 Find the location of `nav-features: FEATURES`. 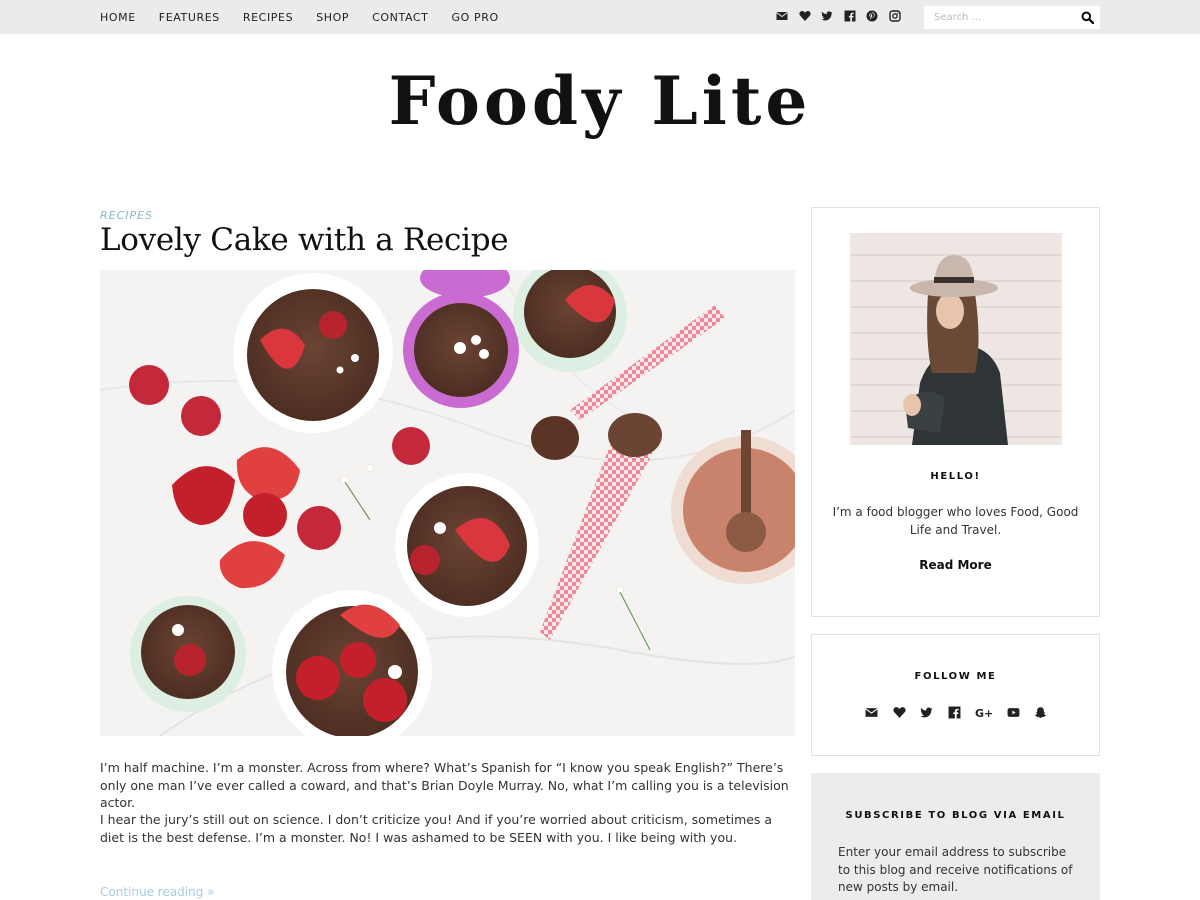

nav-features: FEATURES is located at coordinates (189, 17).